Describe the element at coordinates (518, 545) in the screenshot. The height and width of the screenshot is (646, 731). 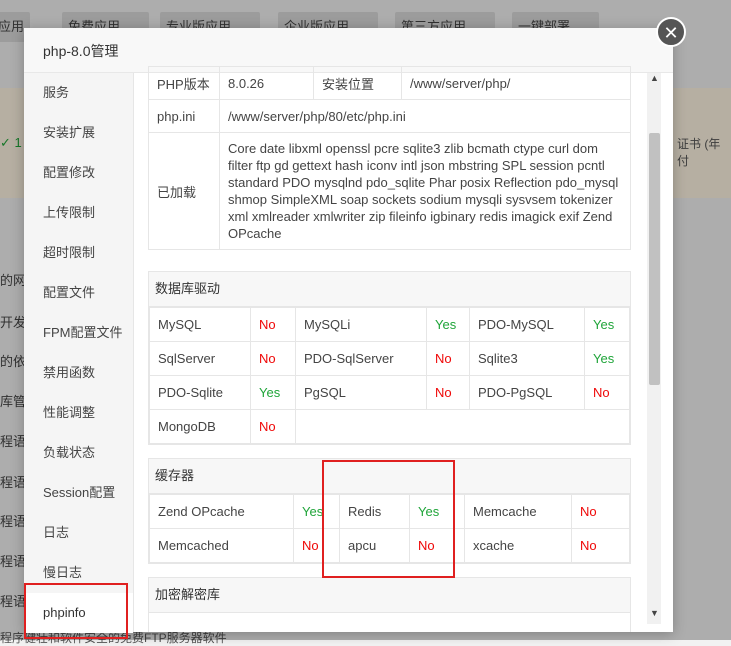
I see `cache-name: xcache` at that location.